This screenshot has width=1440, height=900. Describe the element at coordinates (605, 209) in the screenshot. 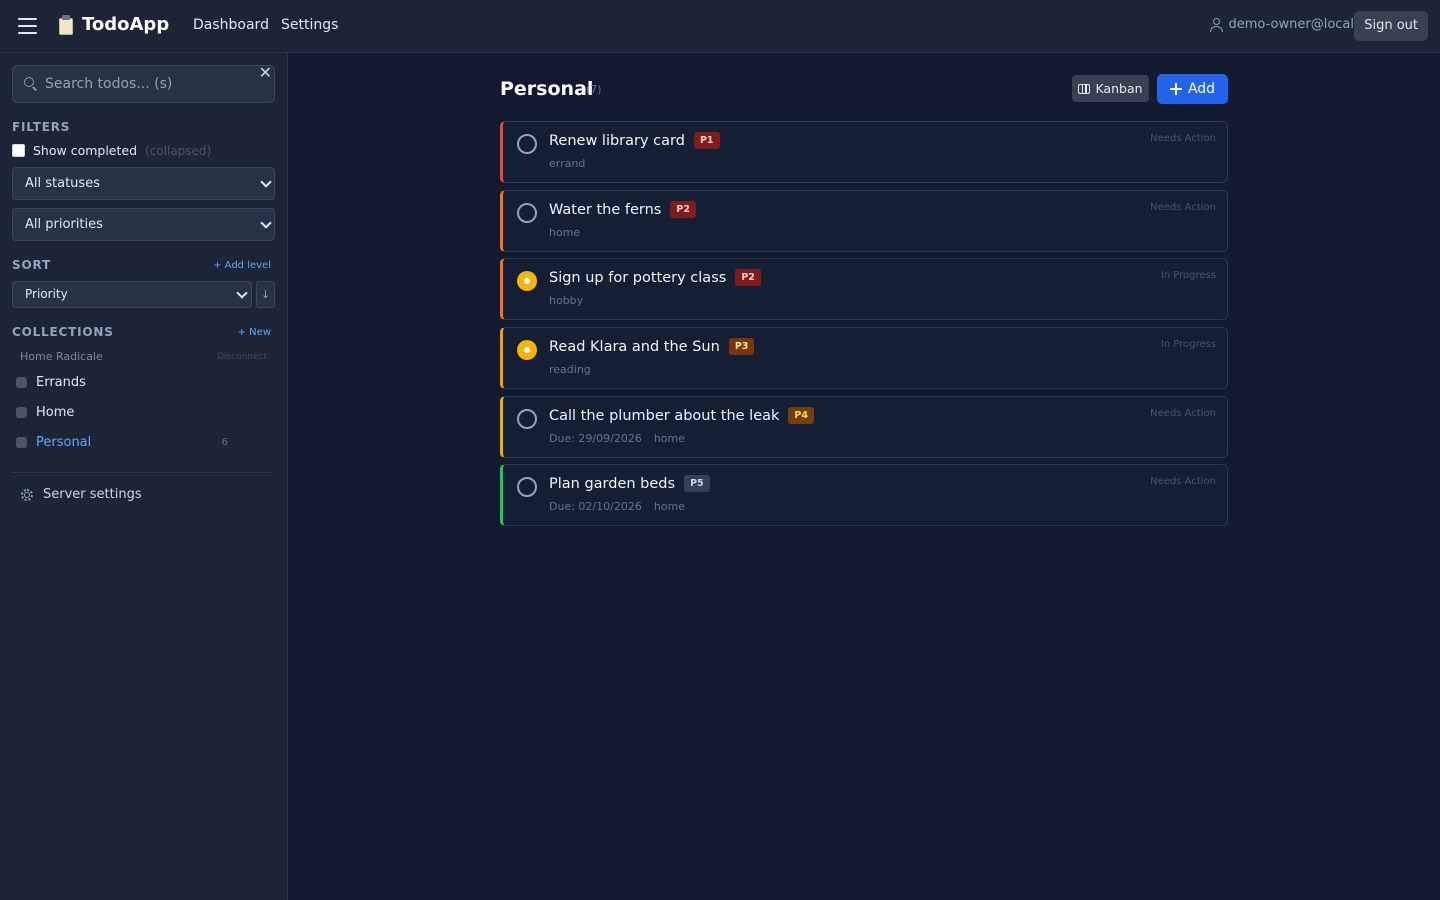

I see `todo-title: Water the ferns` at that location.